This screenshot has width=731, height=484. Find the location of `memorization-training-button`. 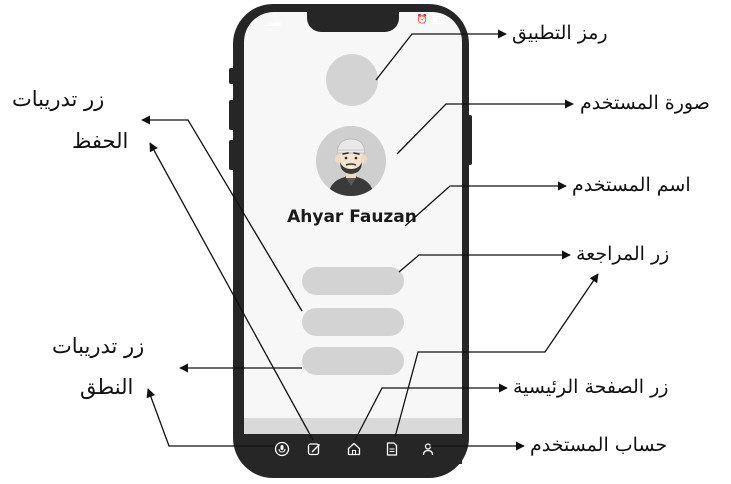

memorization-training-button is located at coordinates (353, 322).